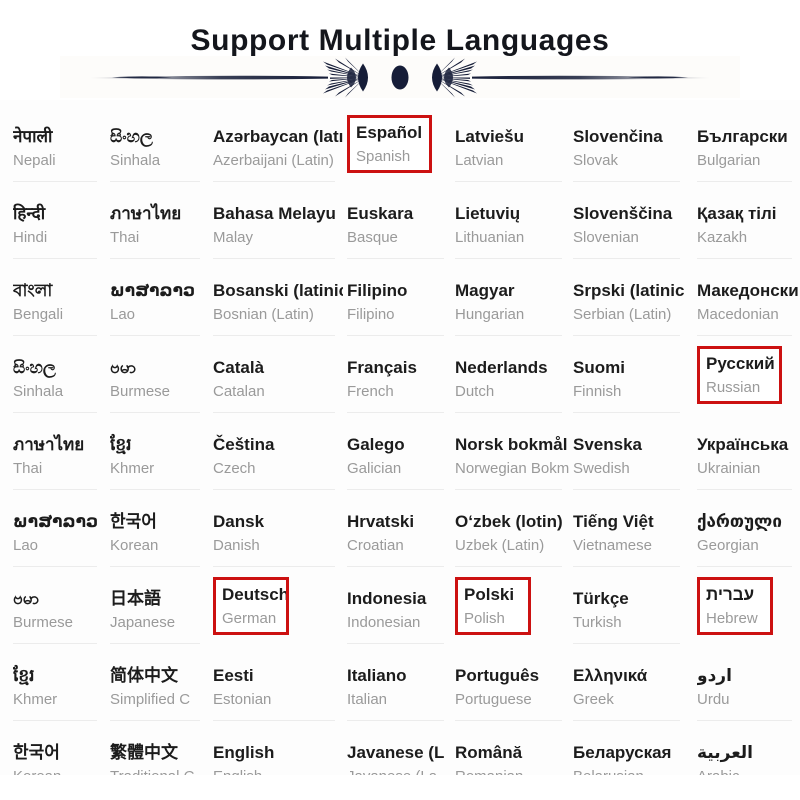 The width and height of the screenshot is (800, 800). Describe the element at coordinates (123, 367) in the screenshot. I see `language-native-name: ဗမာ` at that location.